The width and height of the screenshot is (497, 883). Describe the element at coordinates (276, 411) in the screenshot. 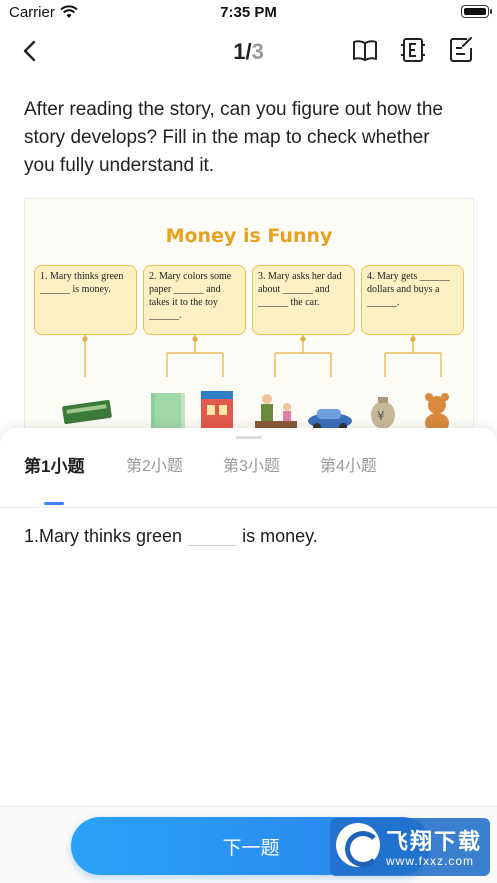

I see `dad-and-mary-icon` at that location.